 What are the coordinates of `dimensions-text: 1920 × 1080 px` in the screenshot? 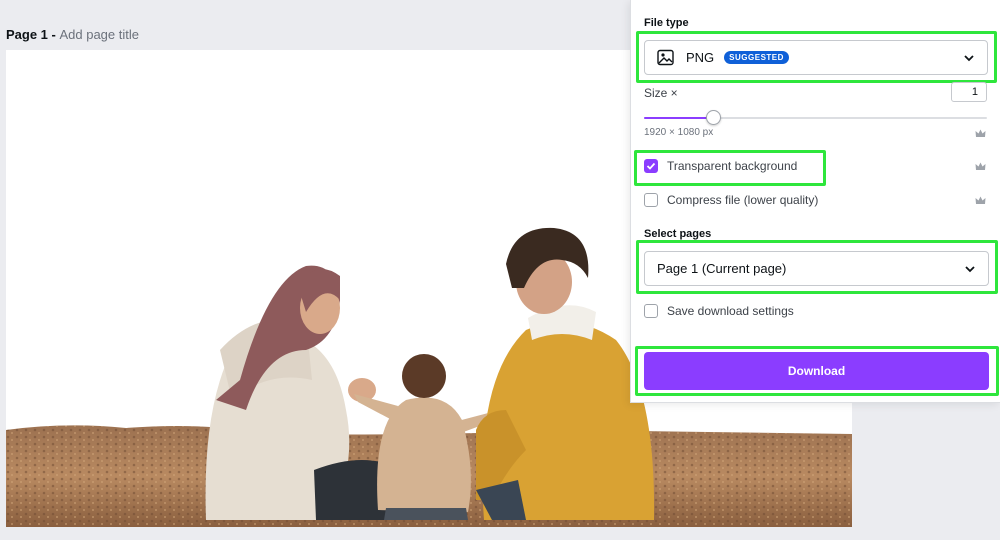 It's located at (679, 132).